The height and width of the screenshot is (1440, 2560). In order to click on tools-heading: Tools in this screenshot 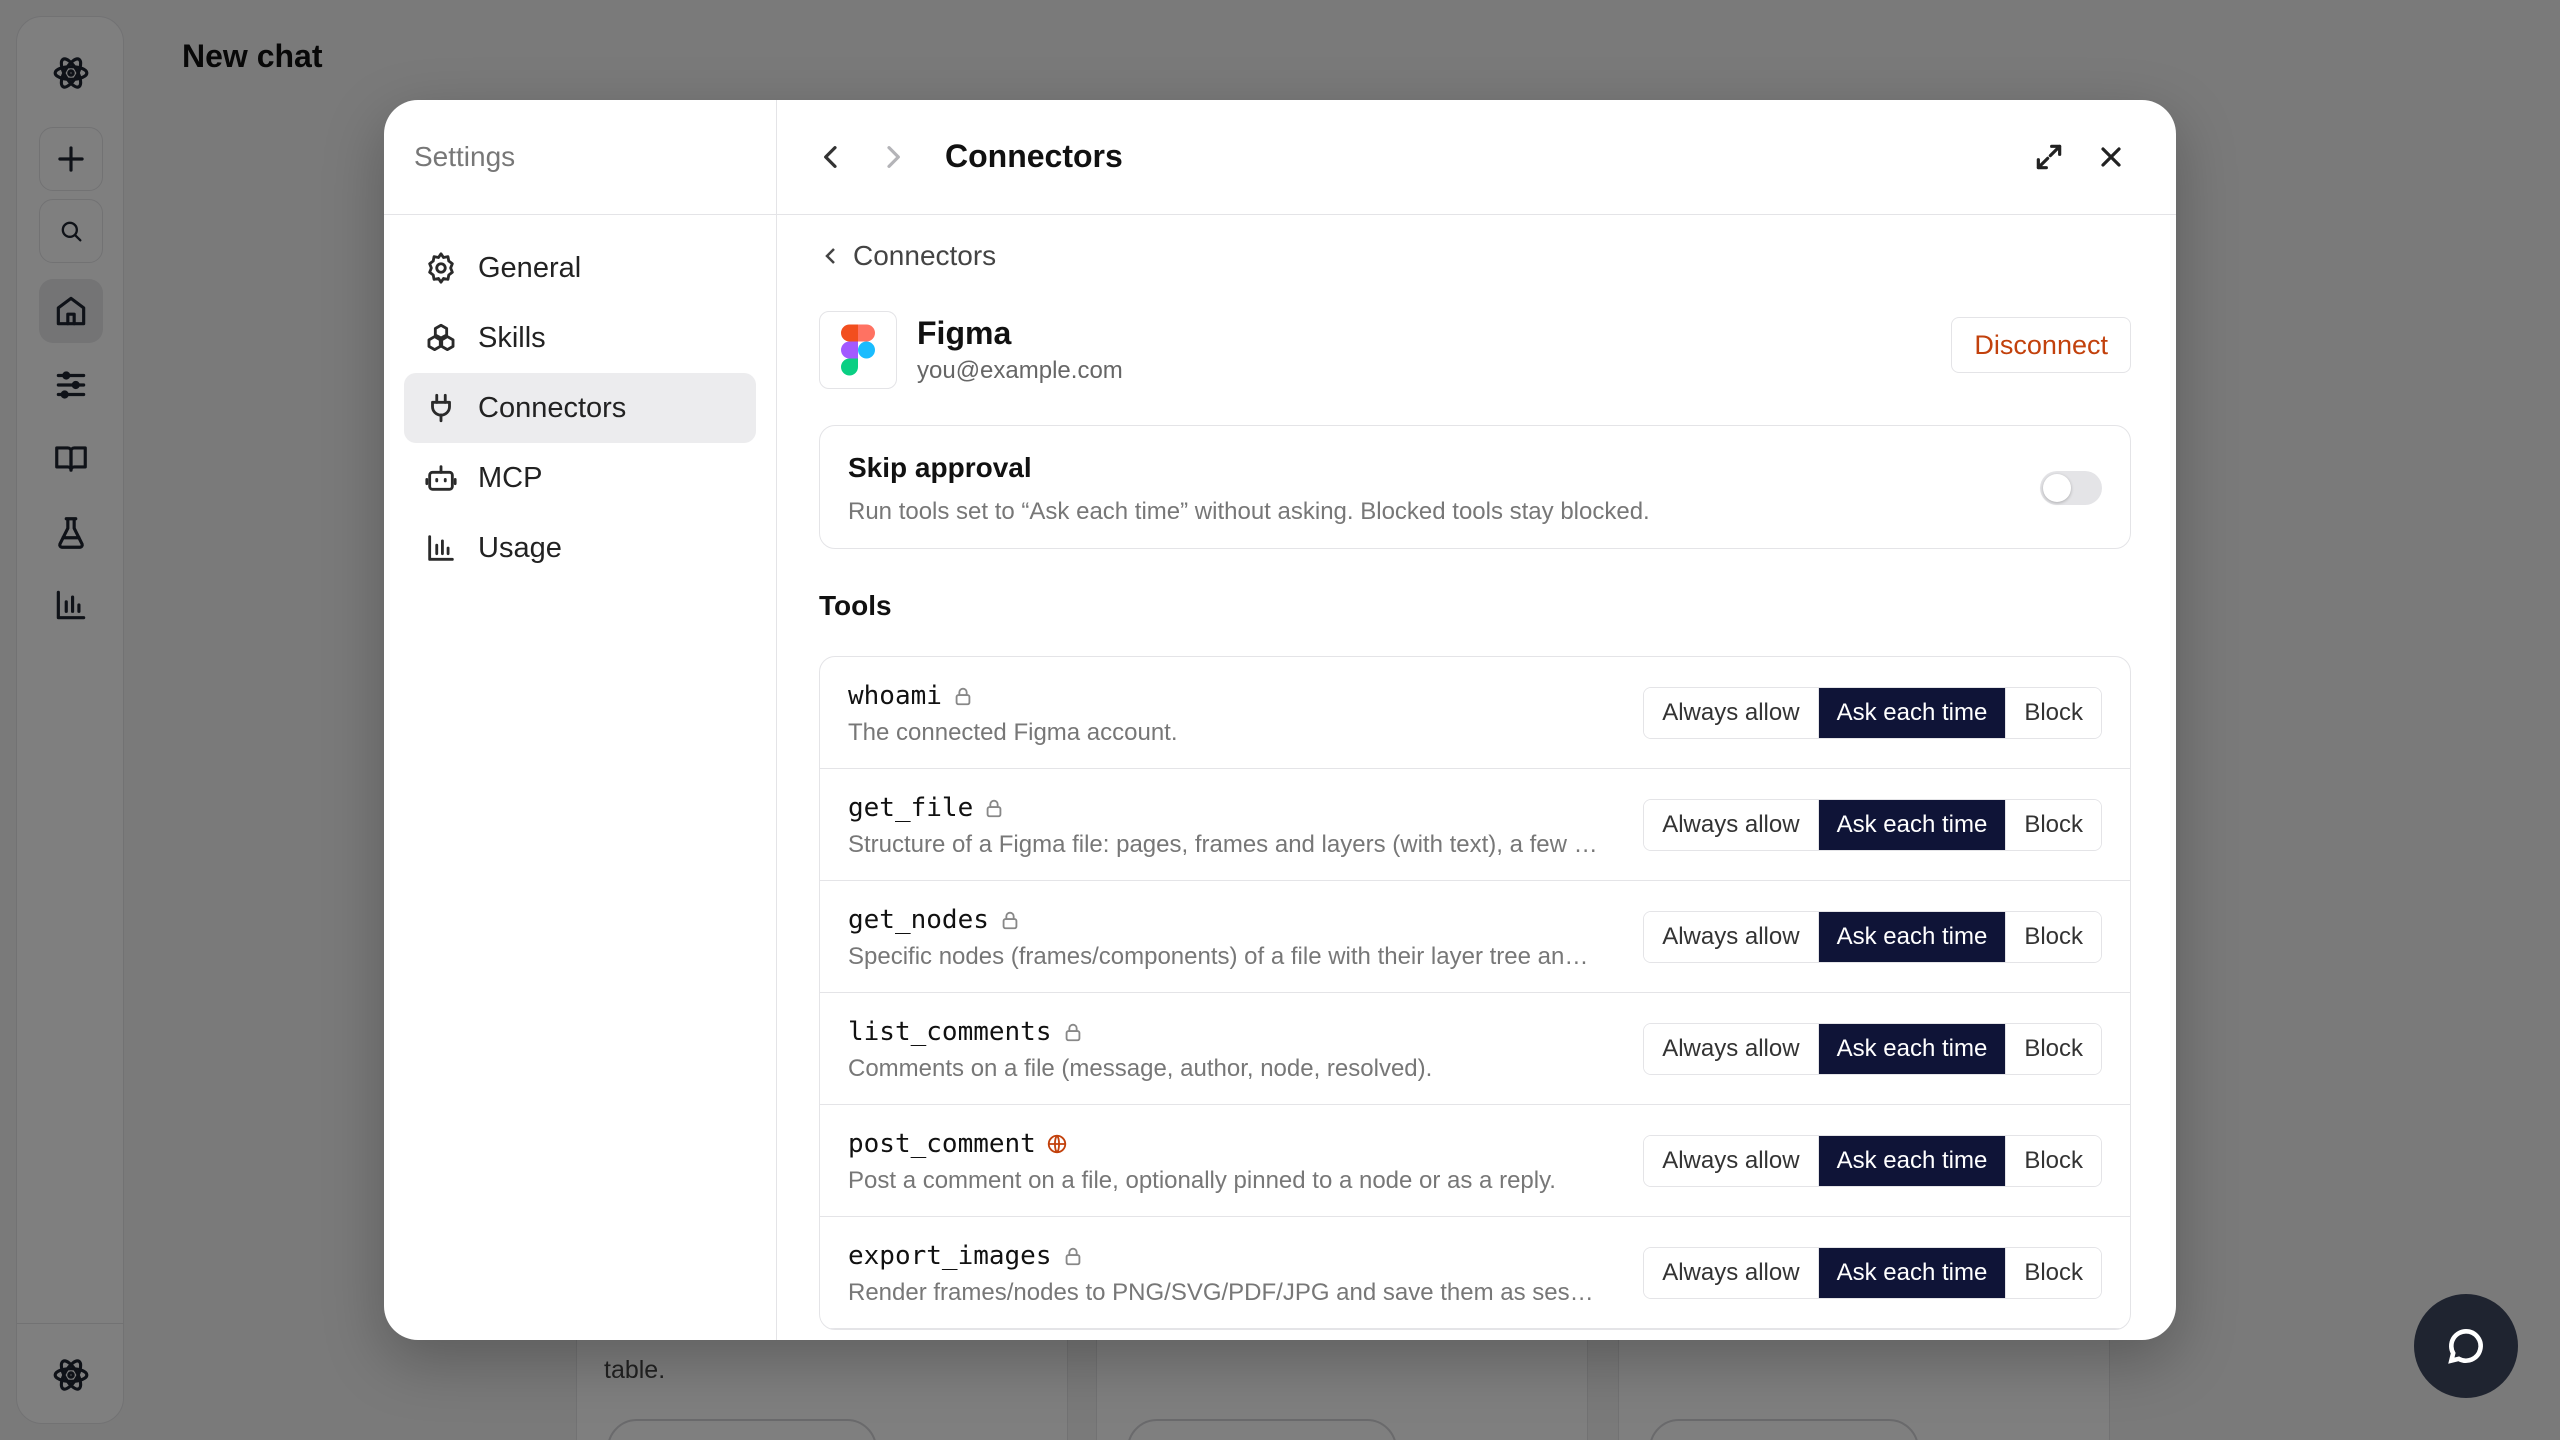, I will do `click(855, 605)`.